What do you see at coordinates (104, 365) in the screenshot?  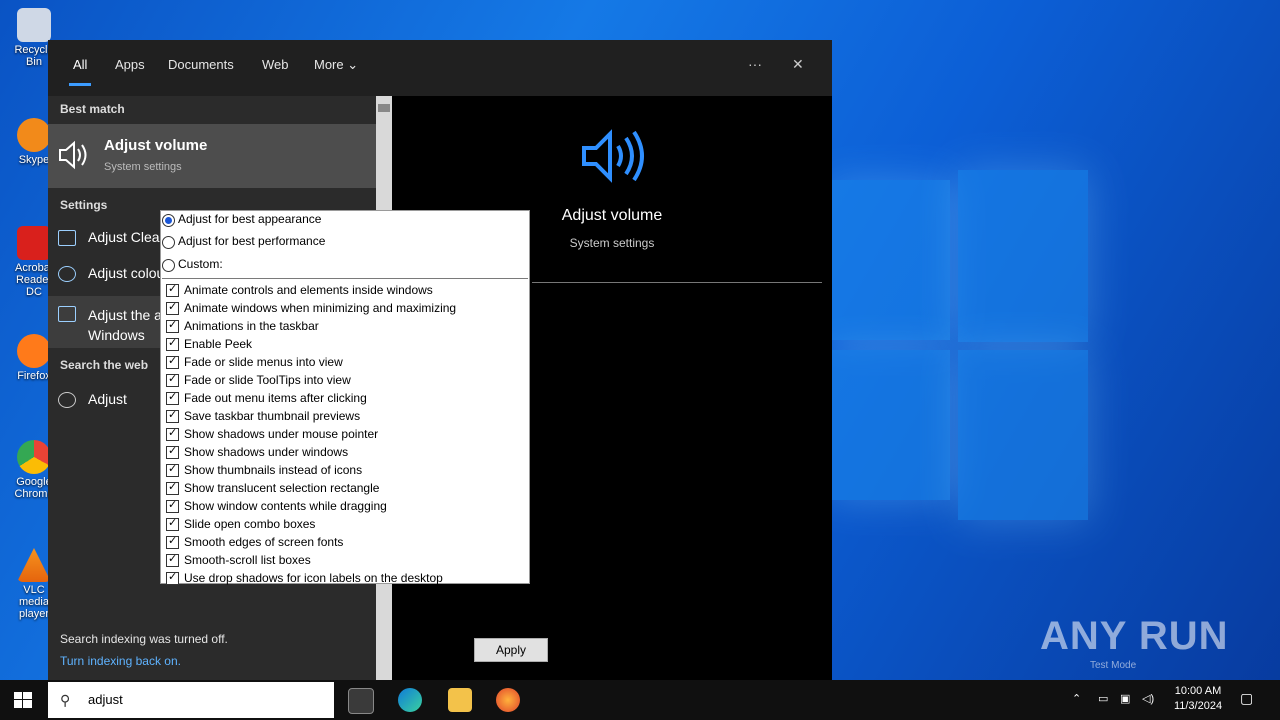 I see `search-web-heading: Search the web` at bounding box center [104, 365].